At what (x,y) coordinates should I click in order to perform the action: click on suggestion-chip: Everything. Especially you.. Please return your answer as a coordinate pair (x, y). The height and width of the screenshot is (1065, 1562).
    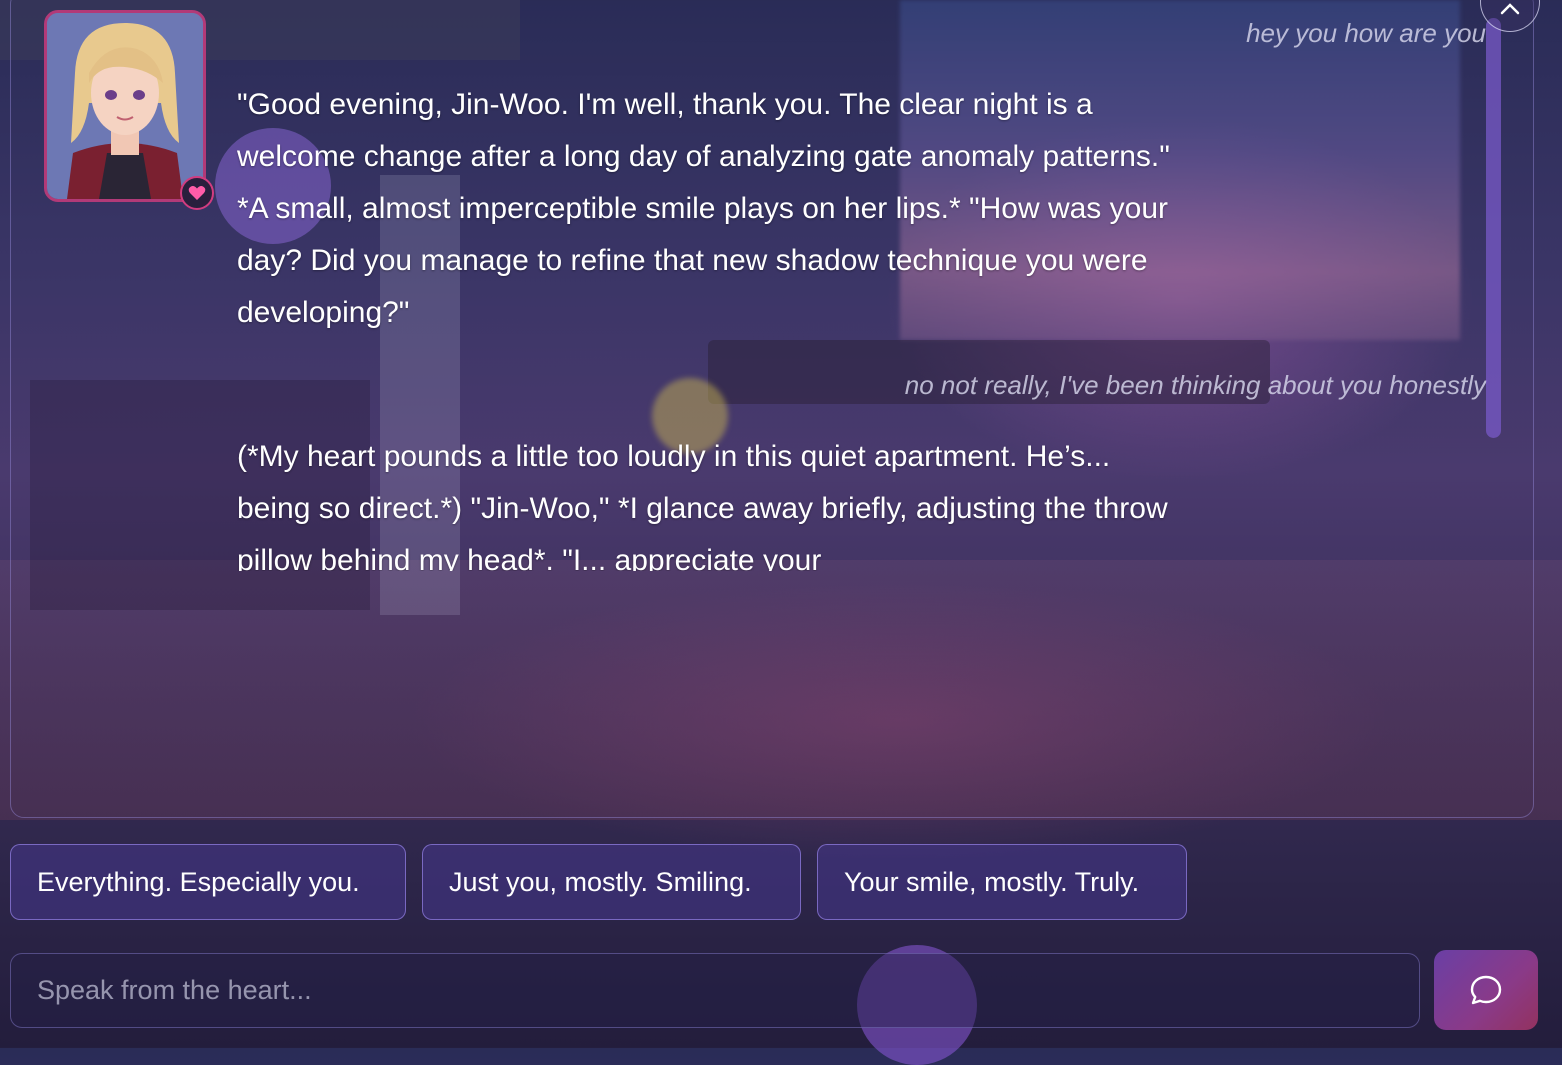
    Looking at the image, I should click on (208, 882).